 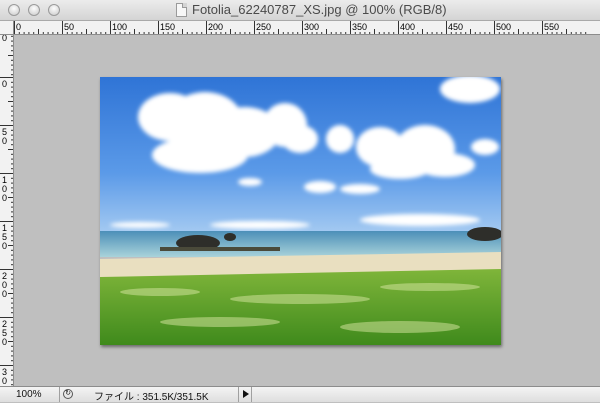 What do you see at coordinates (54, 10) in the screenshot?
I see `zoom-window-button` at bounding box center [54, 10].